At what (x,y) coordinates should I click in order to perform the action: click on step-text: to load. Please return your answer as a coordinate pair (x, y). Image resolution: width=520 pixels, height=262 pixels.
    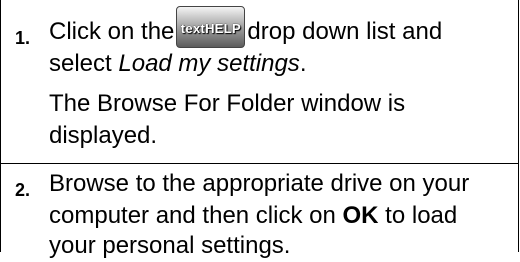
    Looking at the image, I should click on (421, 215).